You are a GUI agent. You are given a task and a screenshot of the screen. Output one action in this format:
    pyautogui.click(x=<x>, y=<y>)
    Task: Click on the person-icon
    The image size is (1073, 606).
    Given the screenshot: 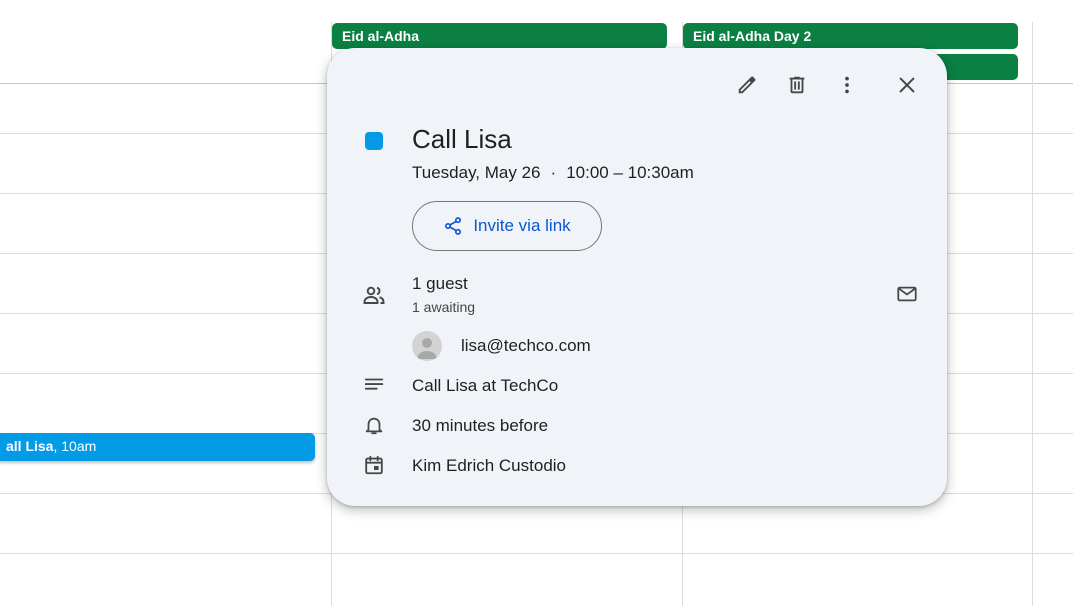 What is the action you would take?
    pyautogui.click(x=427, y=348)
    